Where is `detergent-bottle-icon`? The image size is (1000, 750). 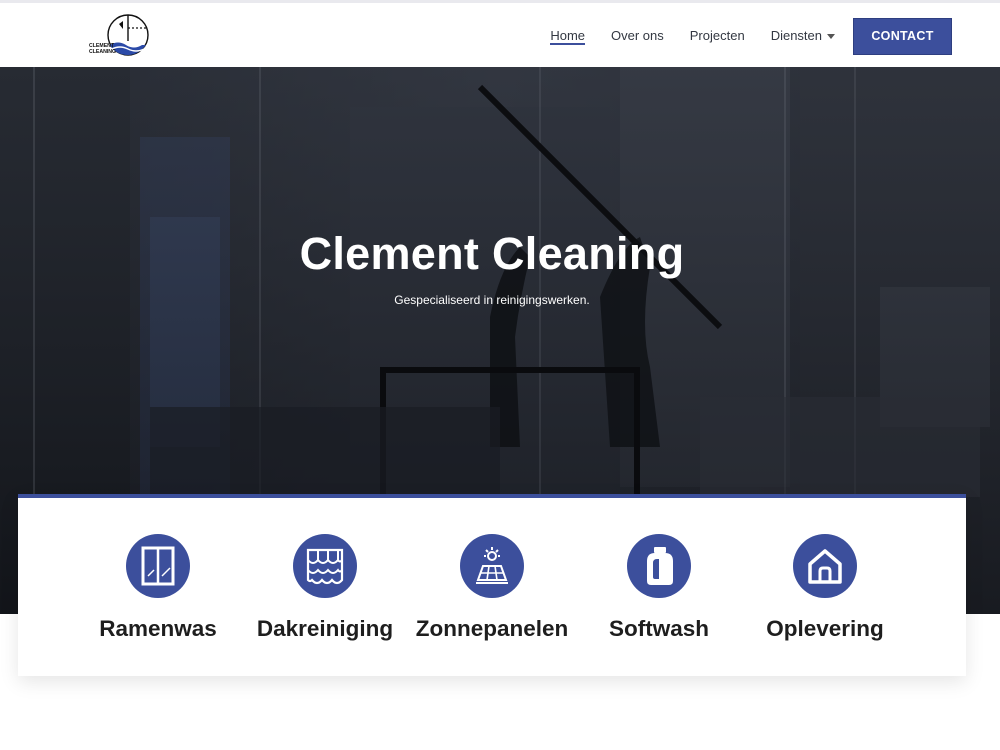
detergent-bottle-icon is located at coordinates (660, 566).